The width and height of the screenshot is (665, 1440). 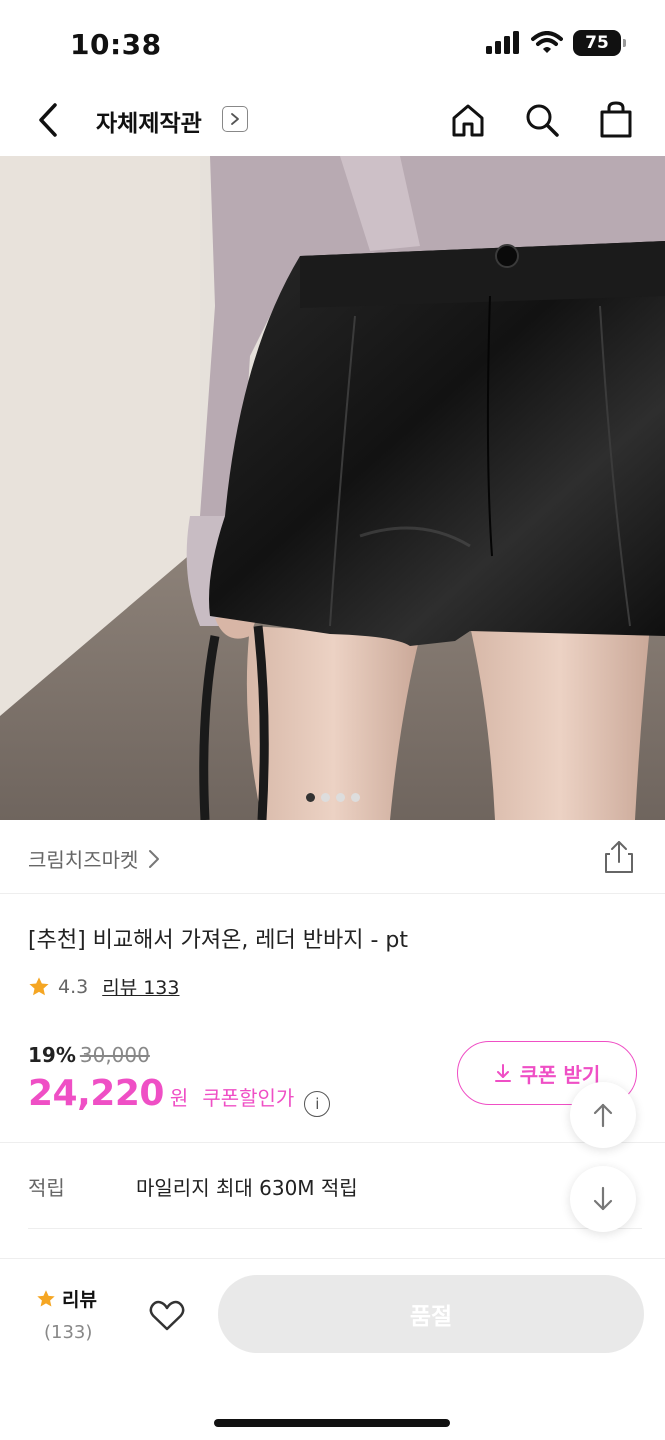 What do you see at coordinates (76, 1314) in the screenshot?
I see `review-summary-button: 리뷰 (133)` at bounding box center [76, 1314].